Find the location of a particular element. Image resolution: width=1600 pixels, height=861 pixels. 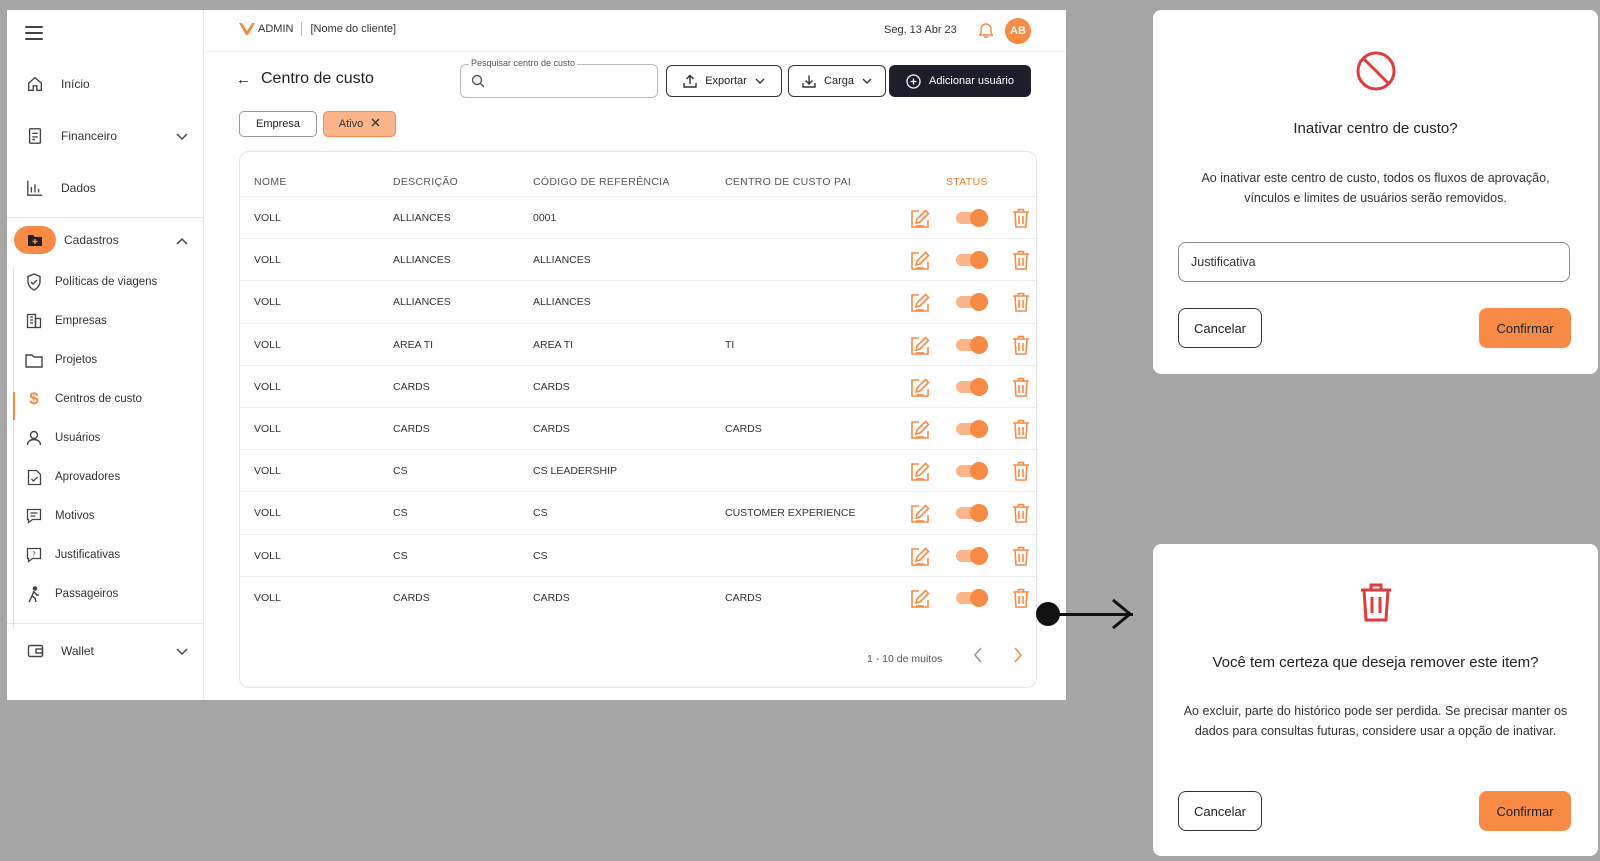

avatar: AB is located at coordinates (1018, 31).